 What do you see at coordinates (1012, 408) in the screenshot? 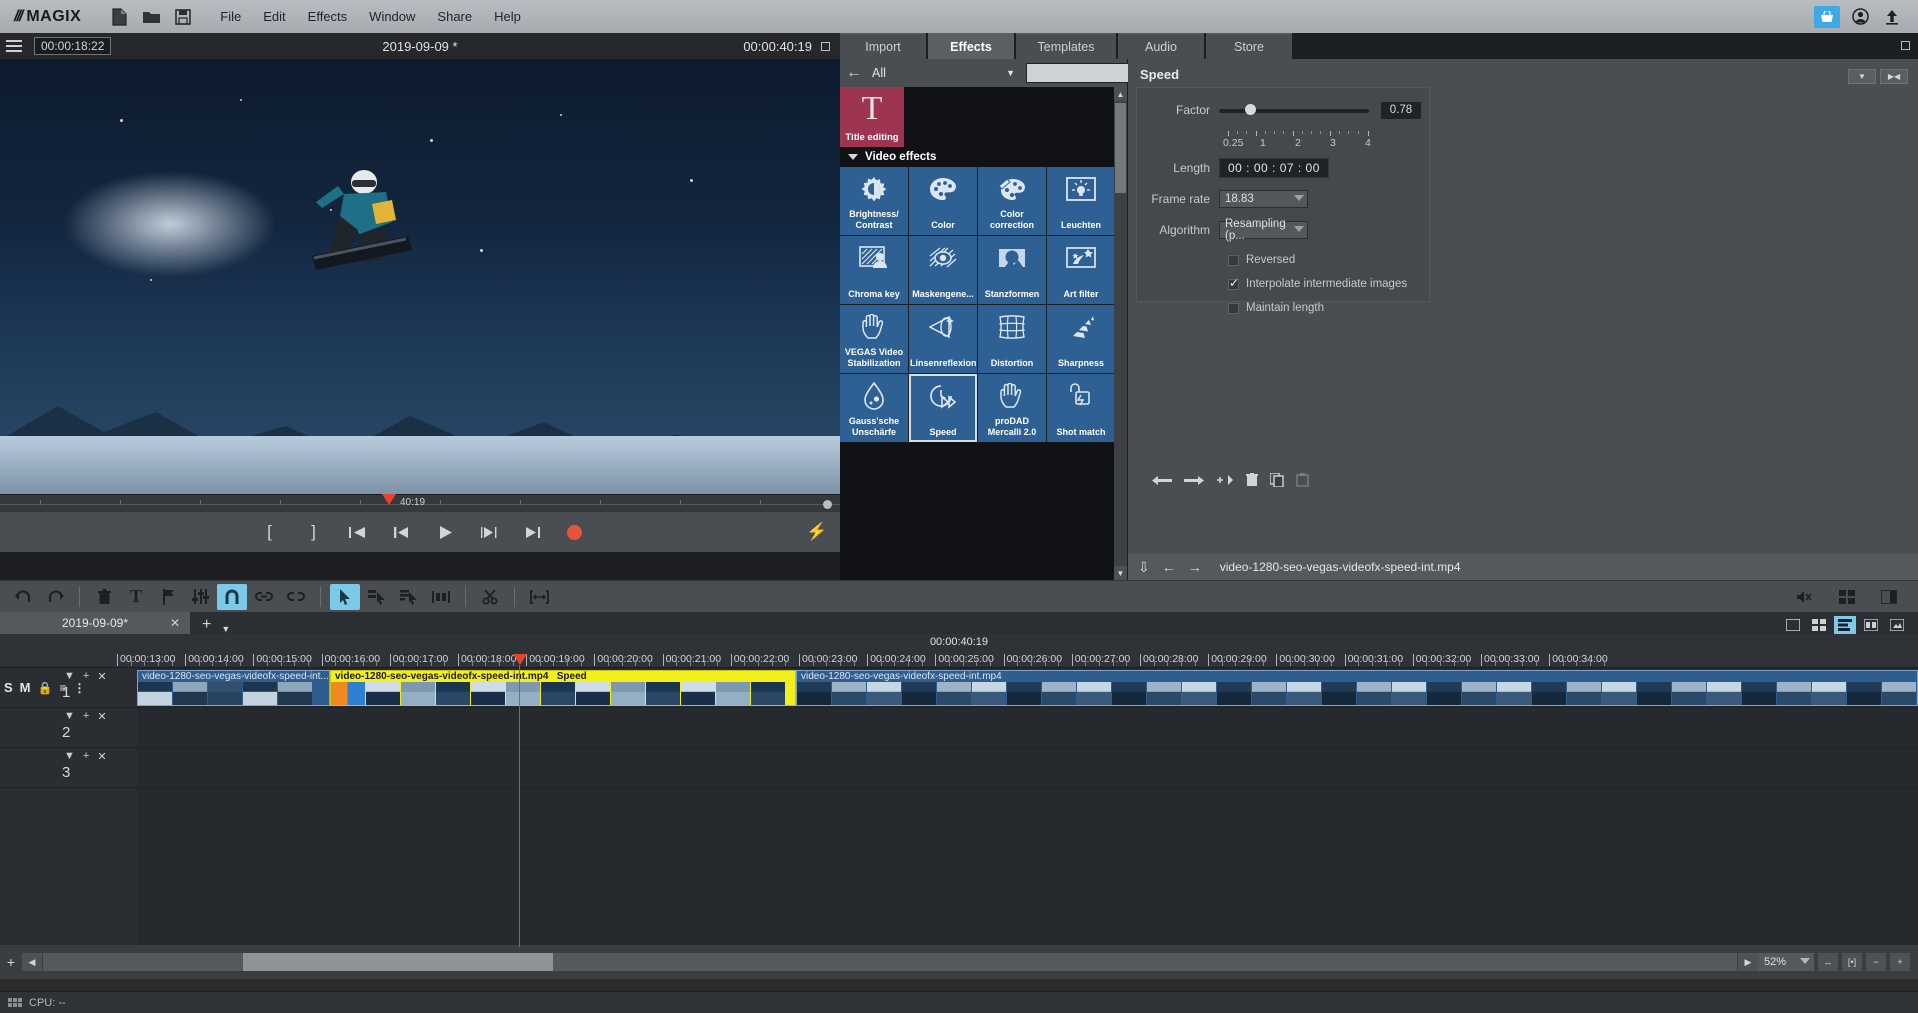
I see `effect-tile-prodad-mercalli: proDAD Mercalli 2.0` at bounding box center [1012, 408].